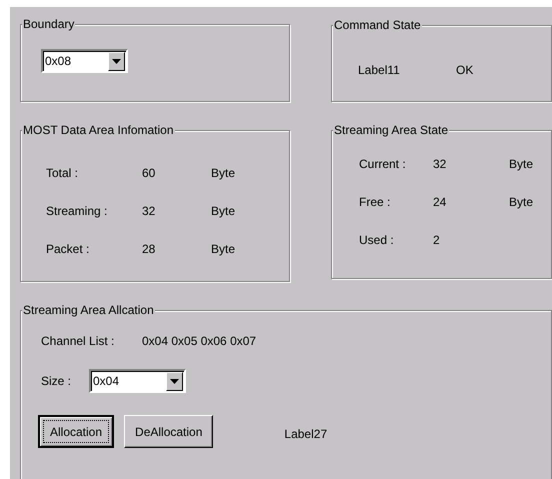 The height and width of the screenshot is (479, 552). I want to click on group-title: Boundary, so click(49, 24).